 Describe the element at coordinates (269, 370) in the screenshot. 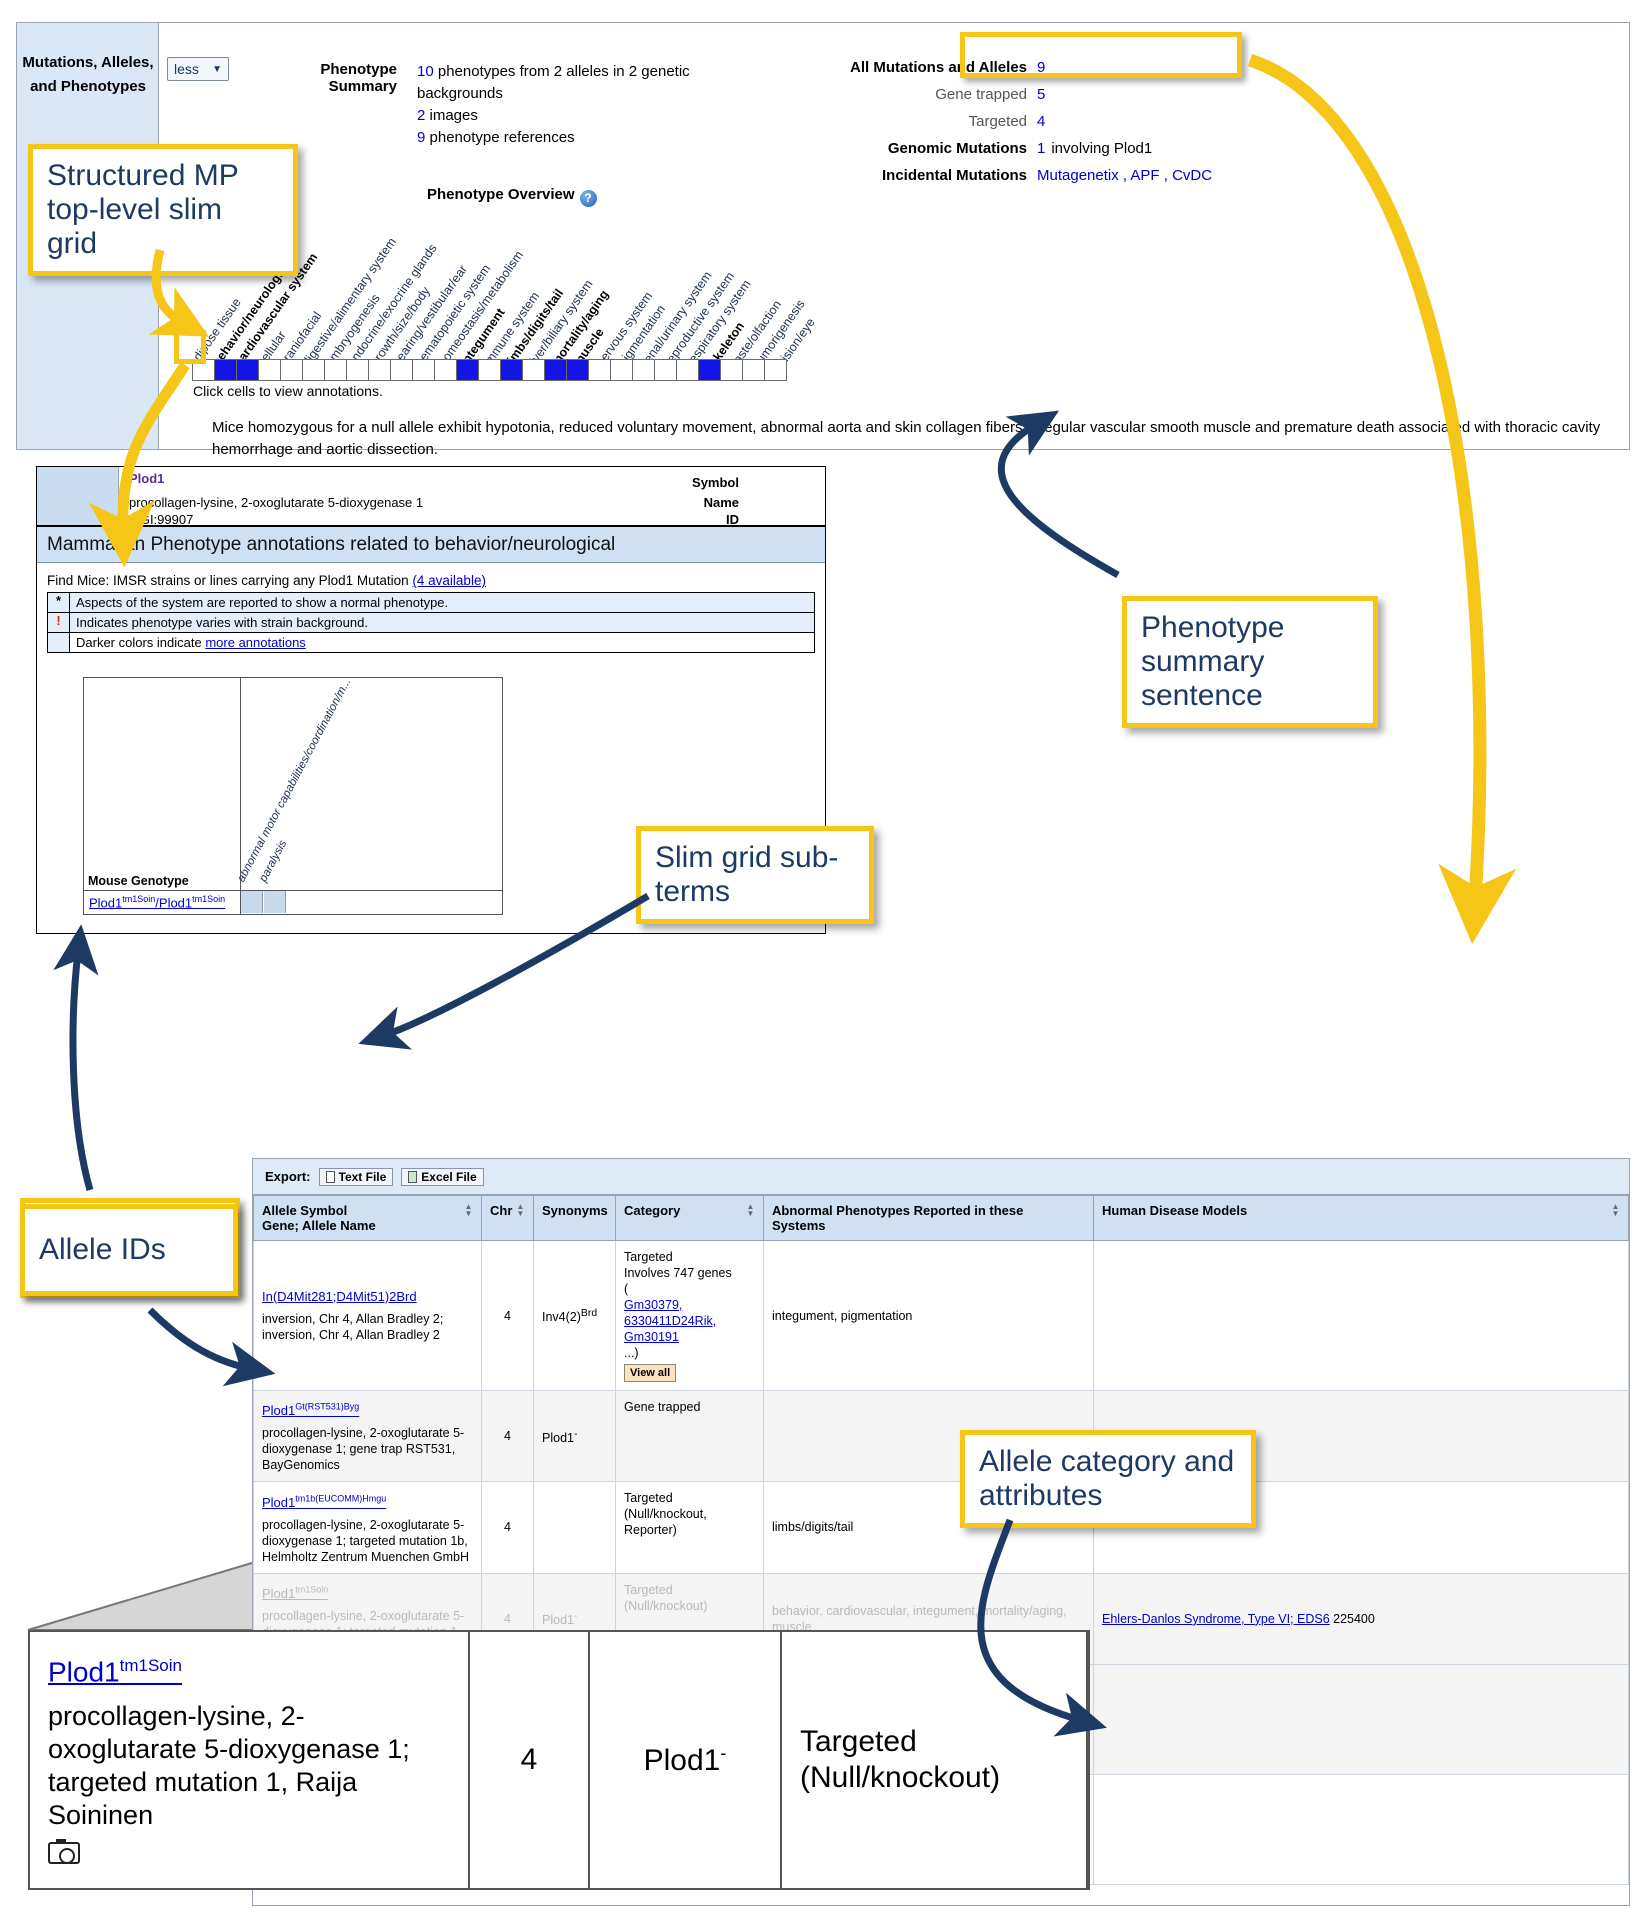

I see `slim-grid-cell-cellular` at that location.